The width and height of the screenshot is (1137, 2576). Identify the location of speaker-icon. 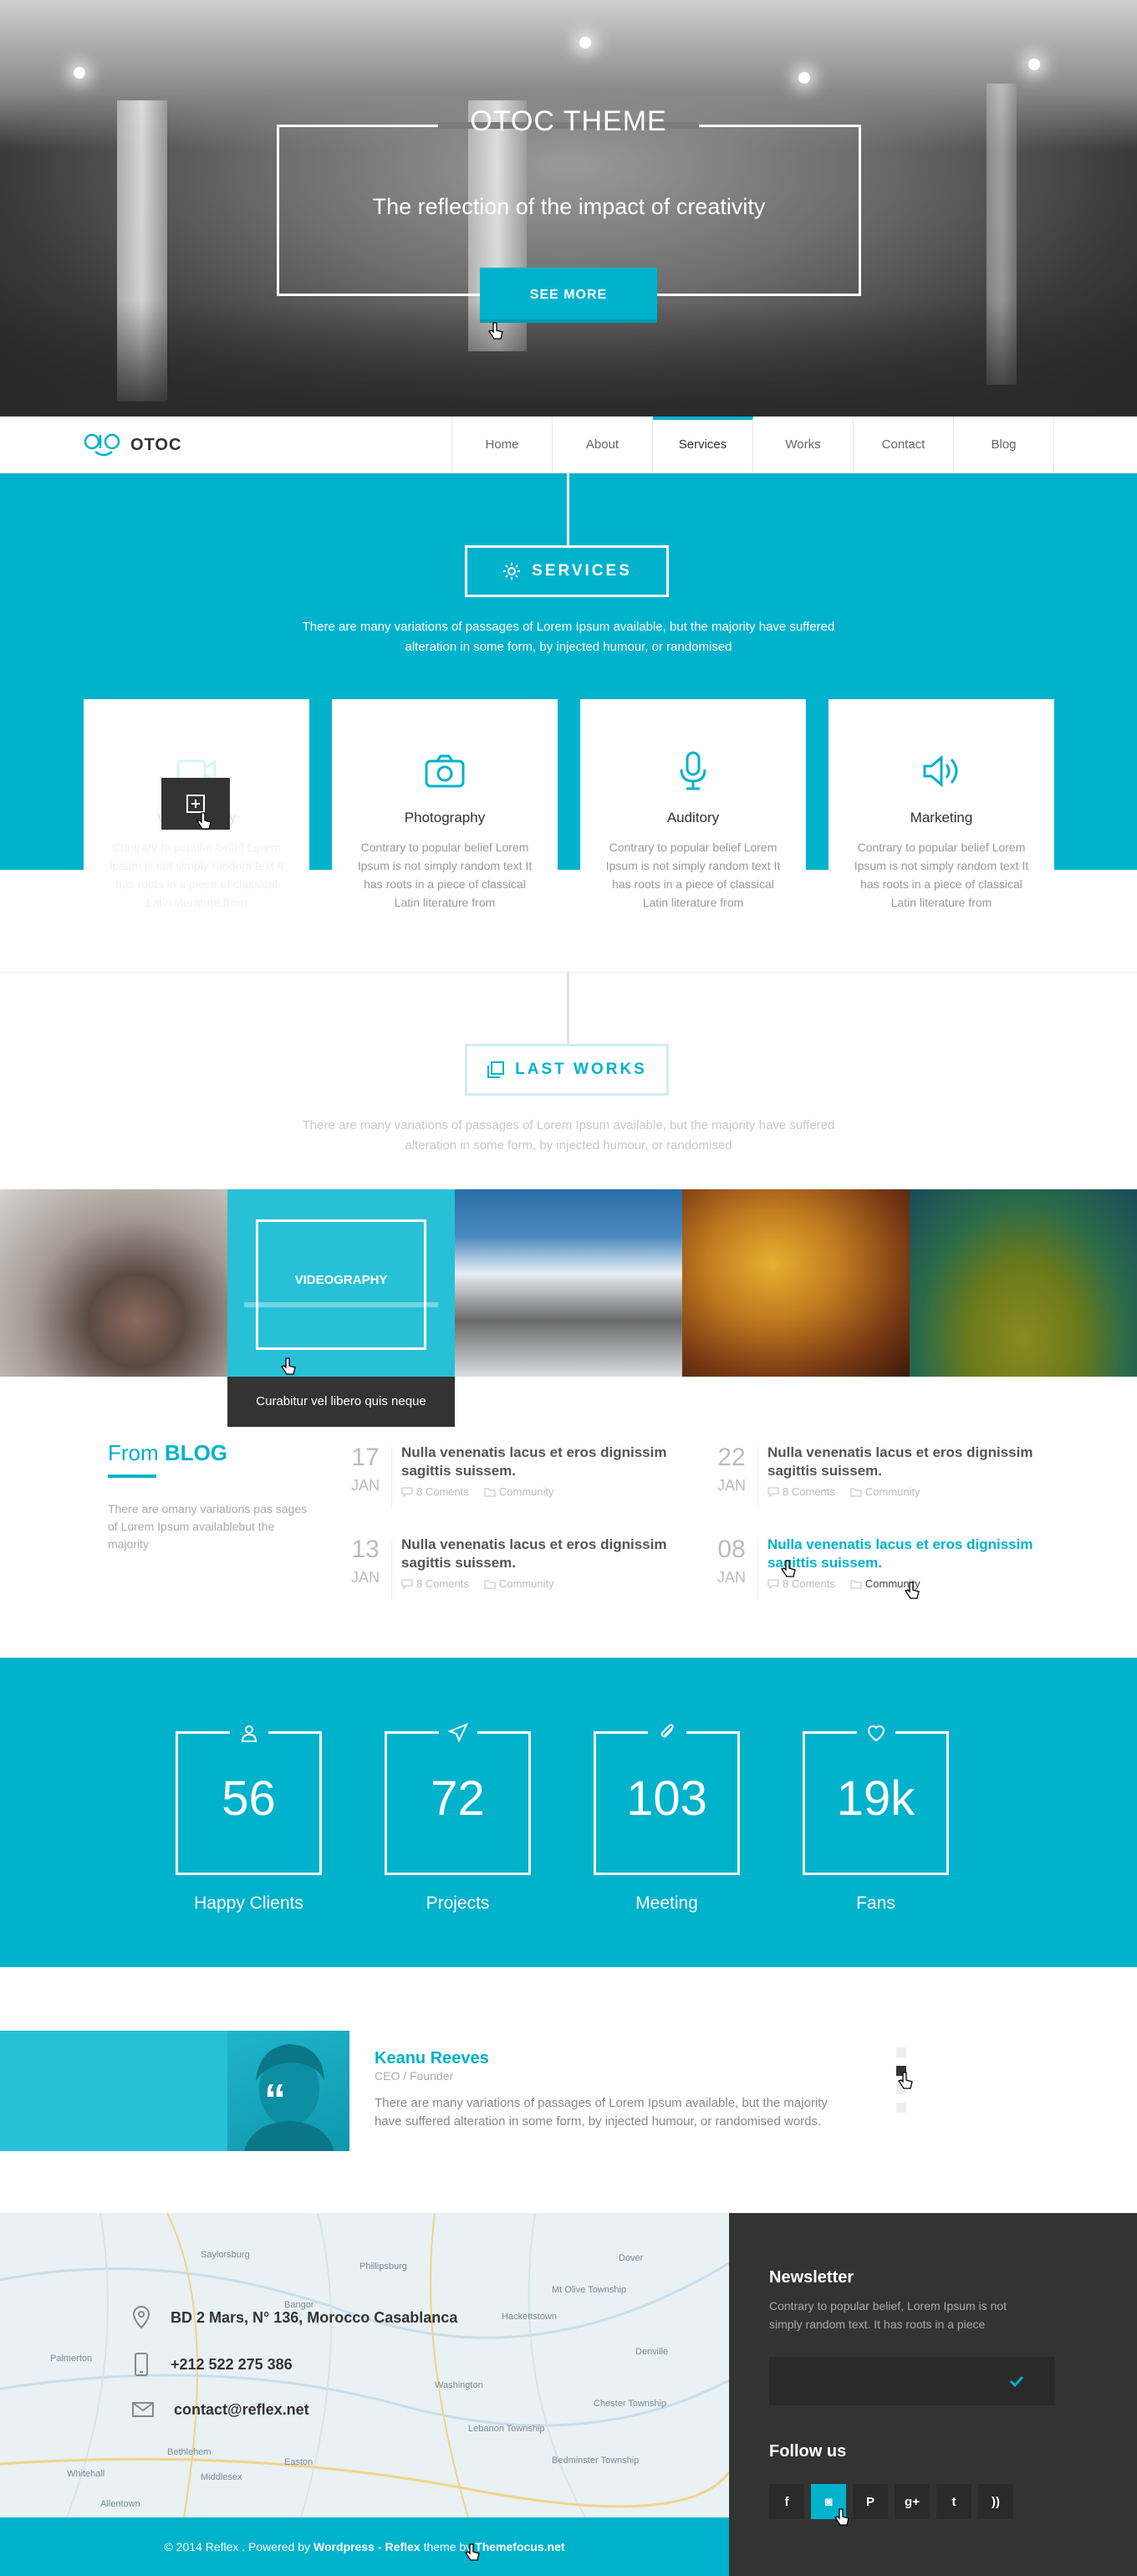
(941, 771).